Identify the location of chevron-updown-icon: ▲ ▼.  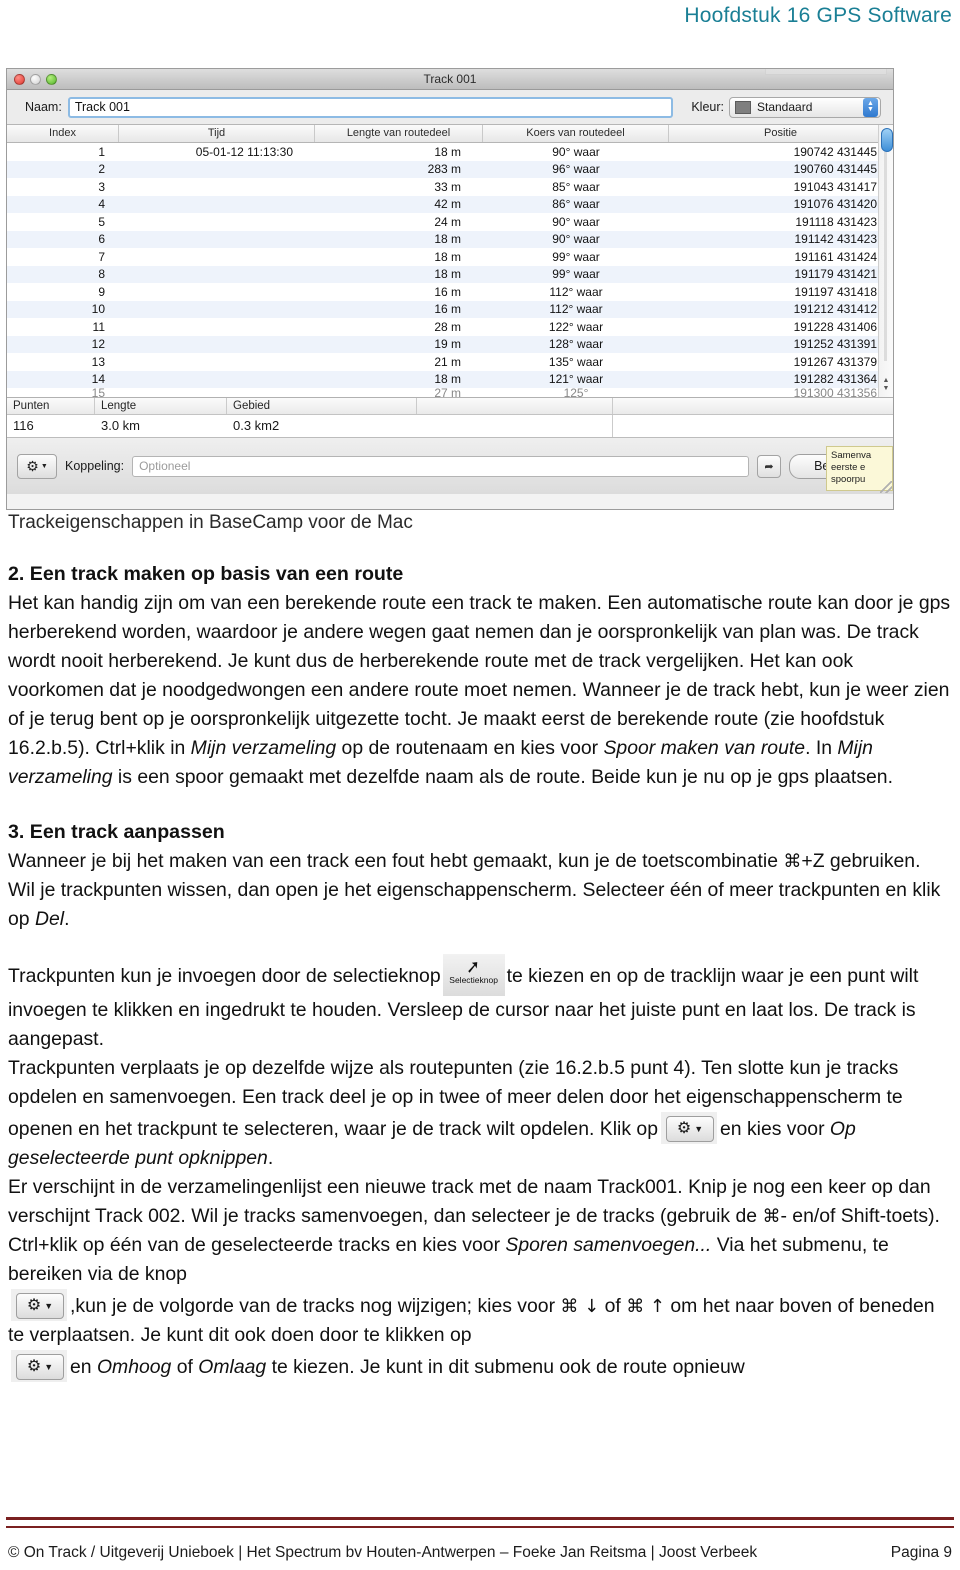
(870, 107).